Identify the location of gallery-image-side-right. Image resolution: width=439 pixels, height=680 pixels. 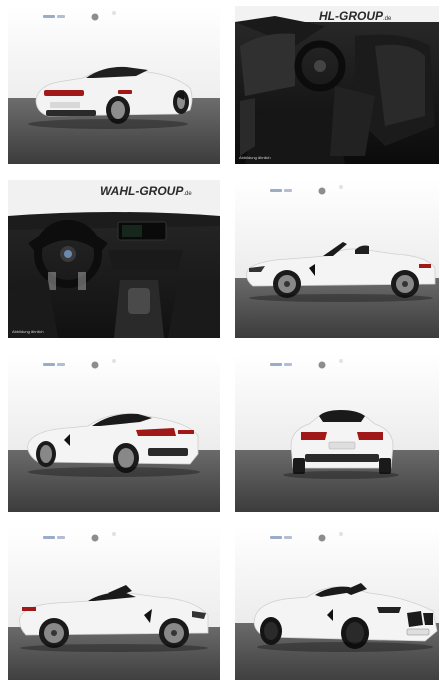
(337, 259).